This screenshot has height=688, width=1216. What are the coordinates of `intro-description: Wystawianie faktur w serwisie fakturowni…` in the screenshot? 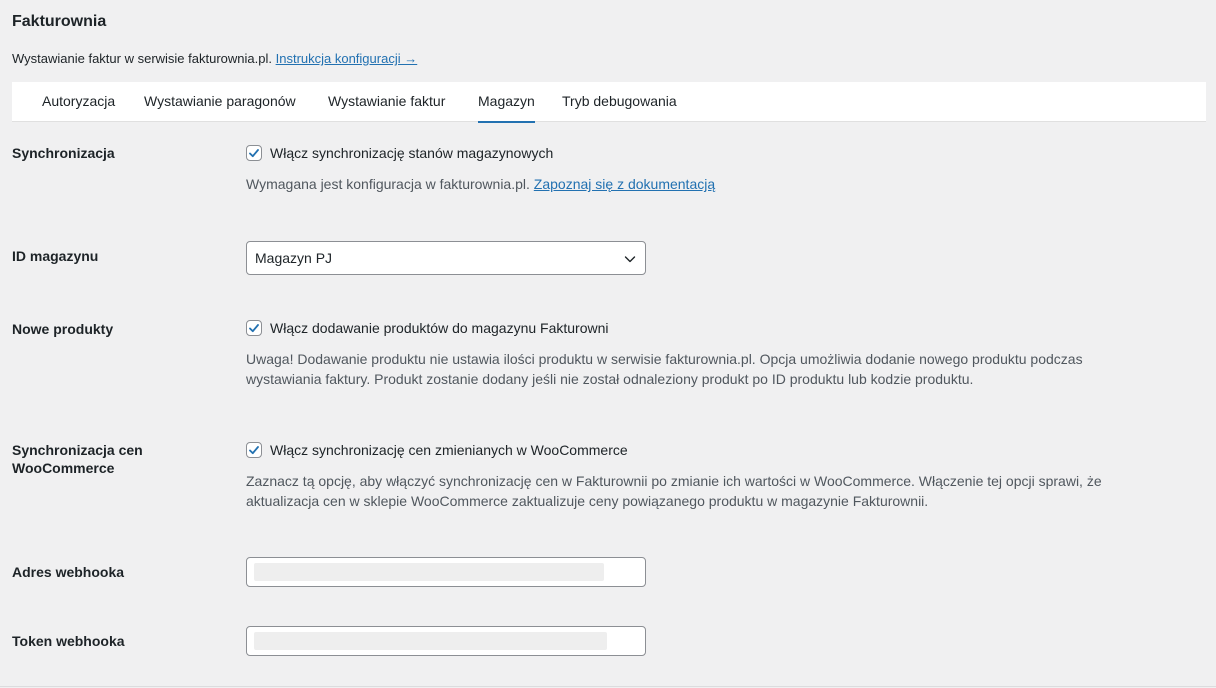 It's located at (142, 58).